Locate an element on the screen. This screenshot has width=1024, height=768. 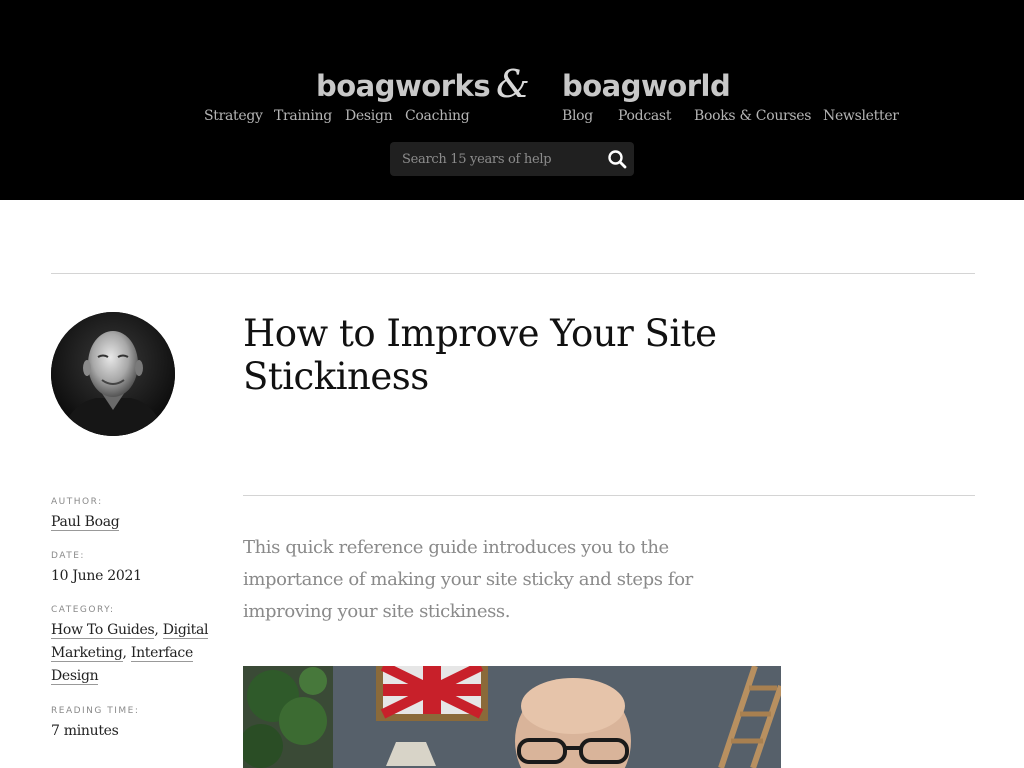
category-link-how-to-guides: How To Guides is located at coordinates (103, 630).